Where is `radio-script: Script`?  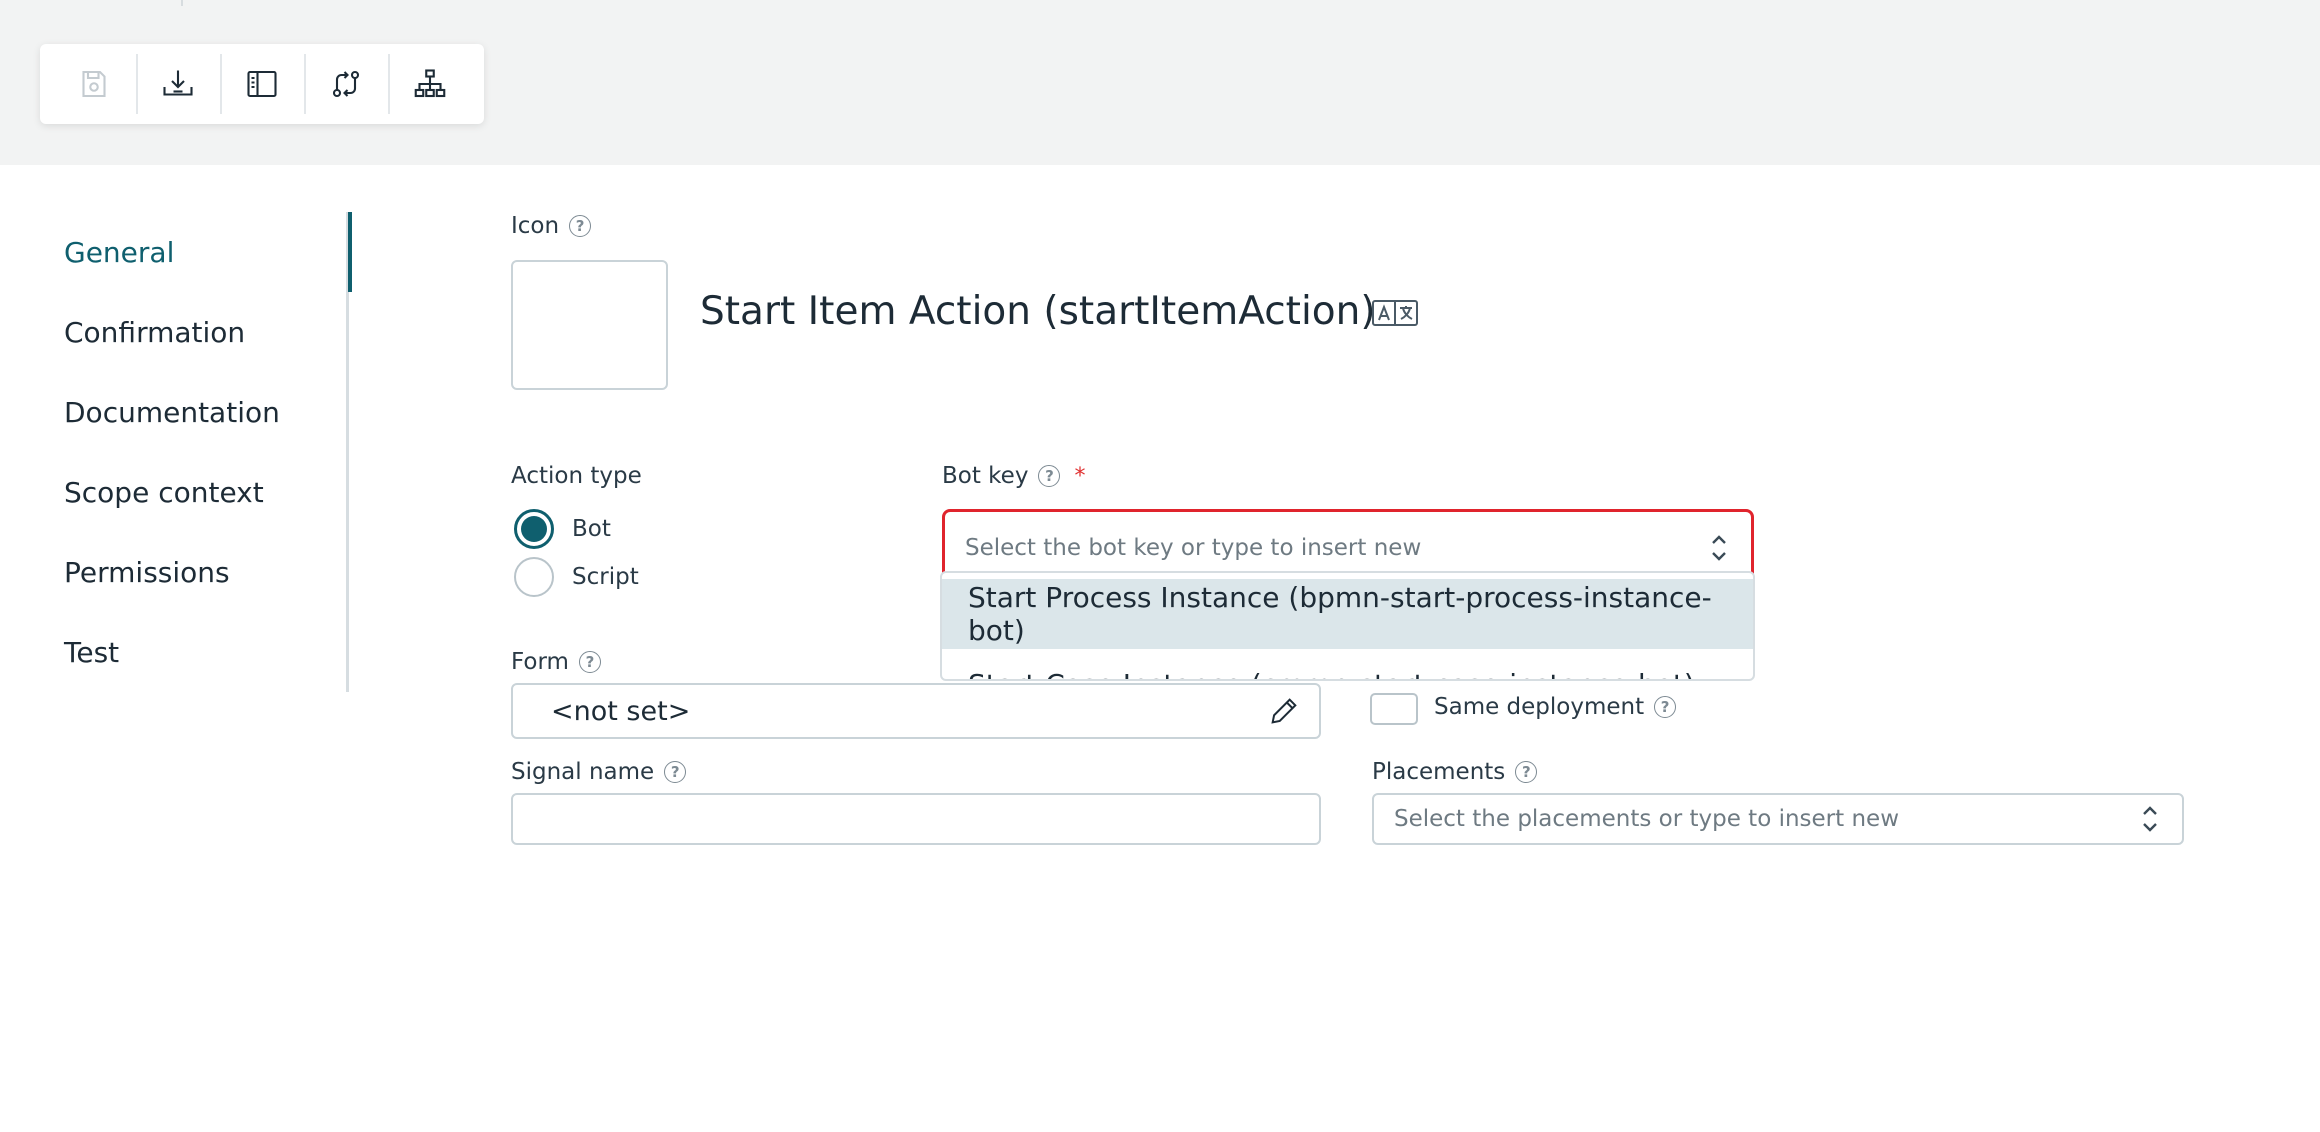
radio-script: Script is located at coordinates (576, 577).